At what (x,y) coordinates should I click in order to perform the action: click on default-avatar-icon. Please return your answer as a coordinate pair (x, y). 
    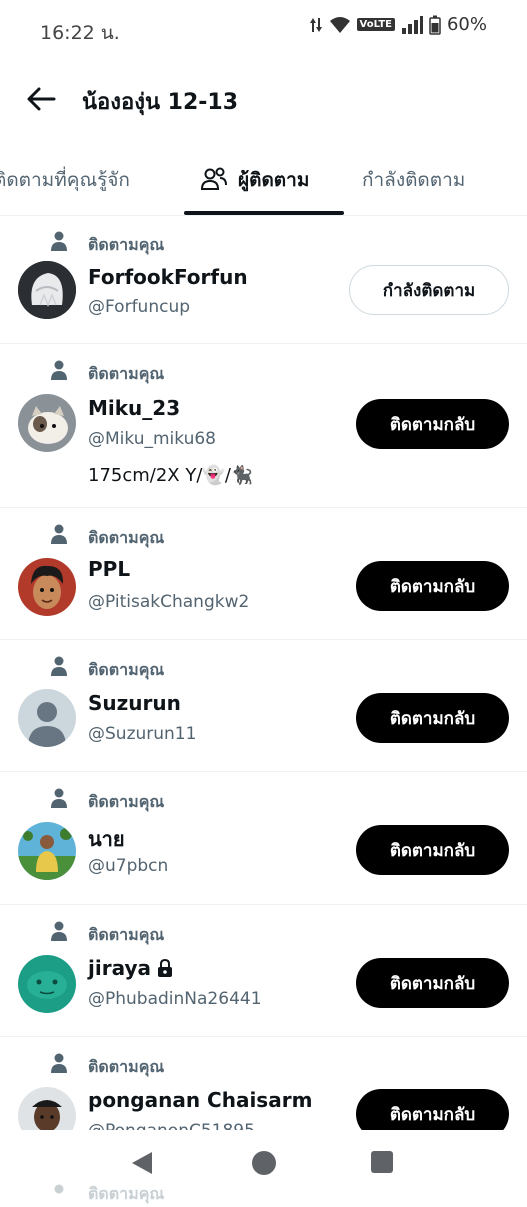
    Looking at the image, I should click on (47, 718).